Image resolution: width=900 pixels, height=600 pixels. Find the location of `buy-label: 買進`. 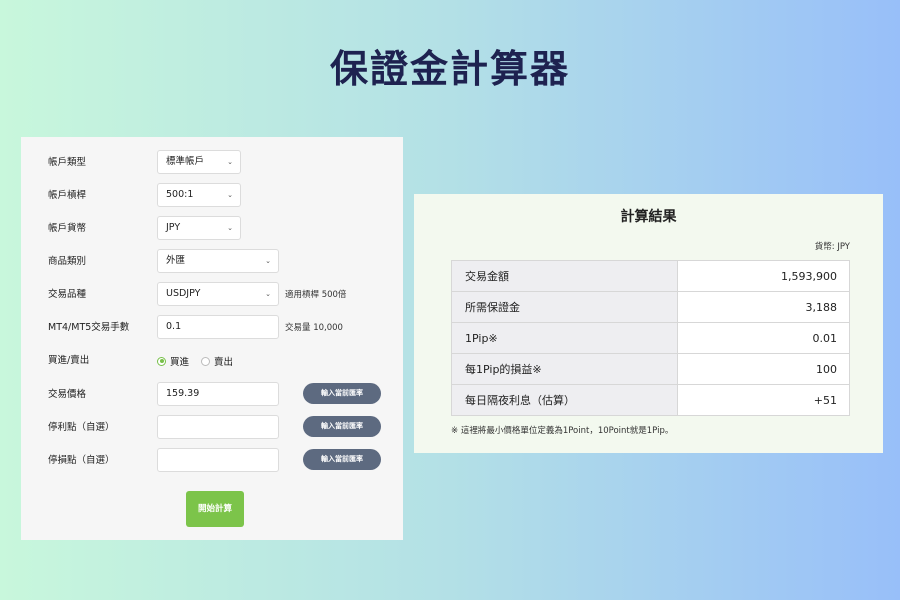

buy-label: 買進 is located at coordinates (180, 362).